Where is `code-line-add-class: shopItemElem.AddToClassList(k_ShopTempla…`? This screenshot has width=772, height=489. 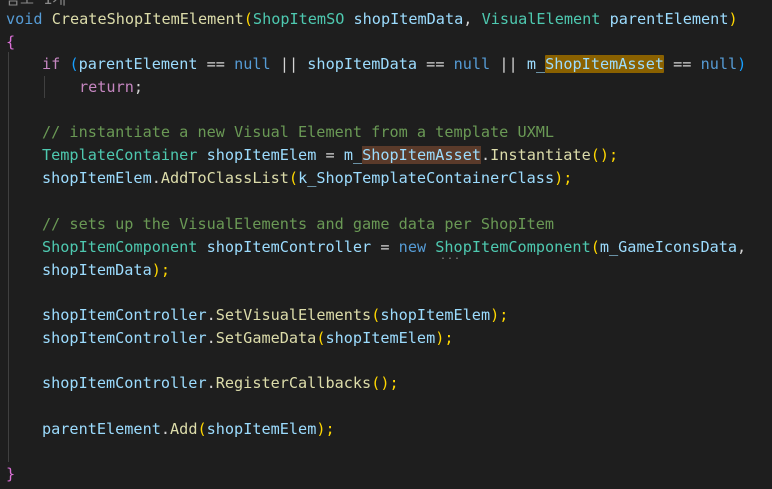
code-line-add-class: shopItemElem.AddToClassList(k_ShopTempla… is located at coordinates (307, 178).